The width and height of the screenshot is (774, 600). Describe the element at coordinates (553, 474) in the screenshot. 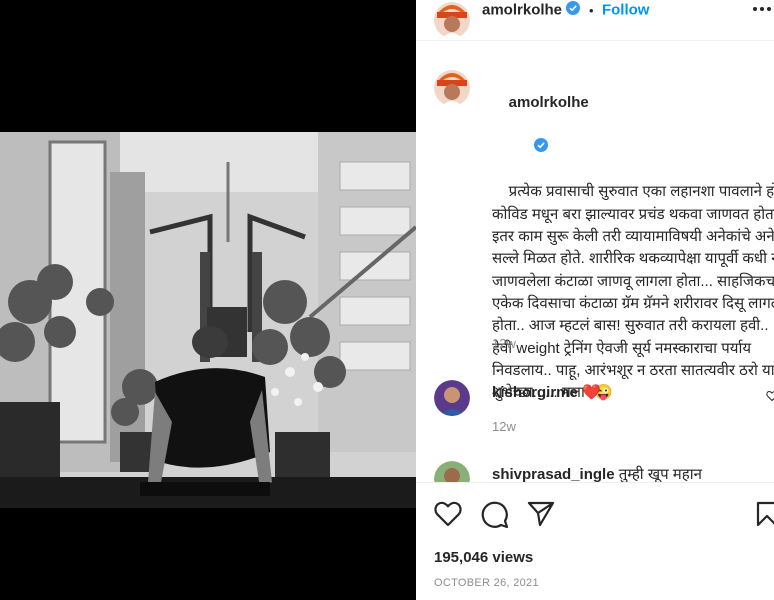

I see `comment-username: shivprasad_ingle` at that location.